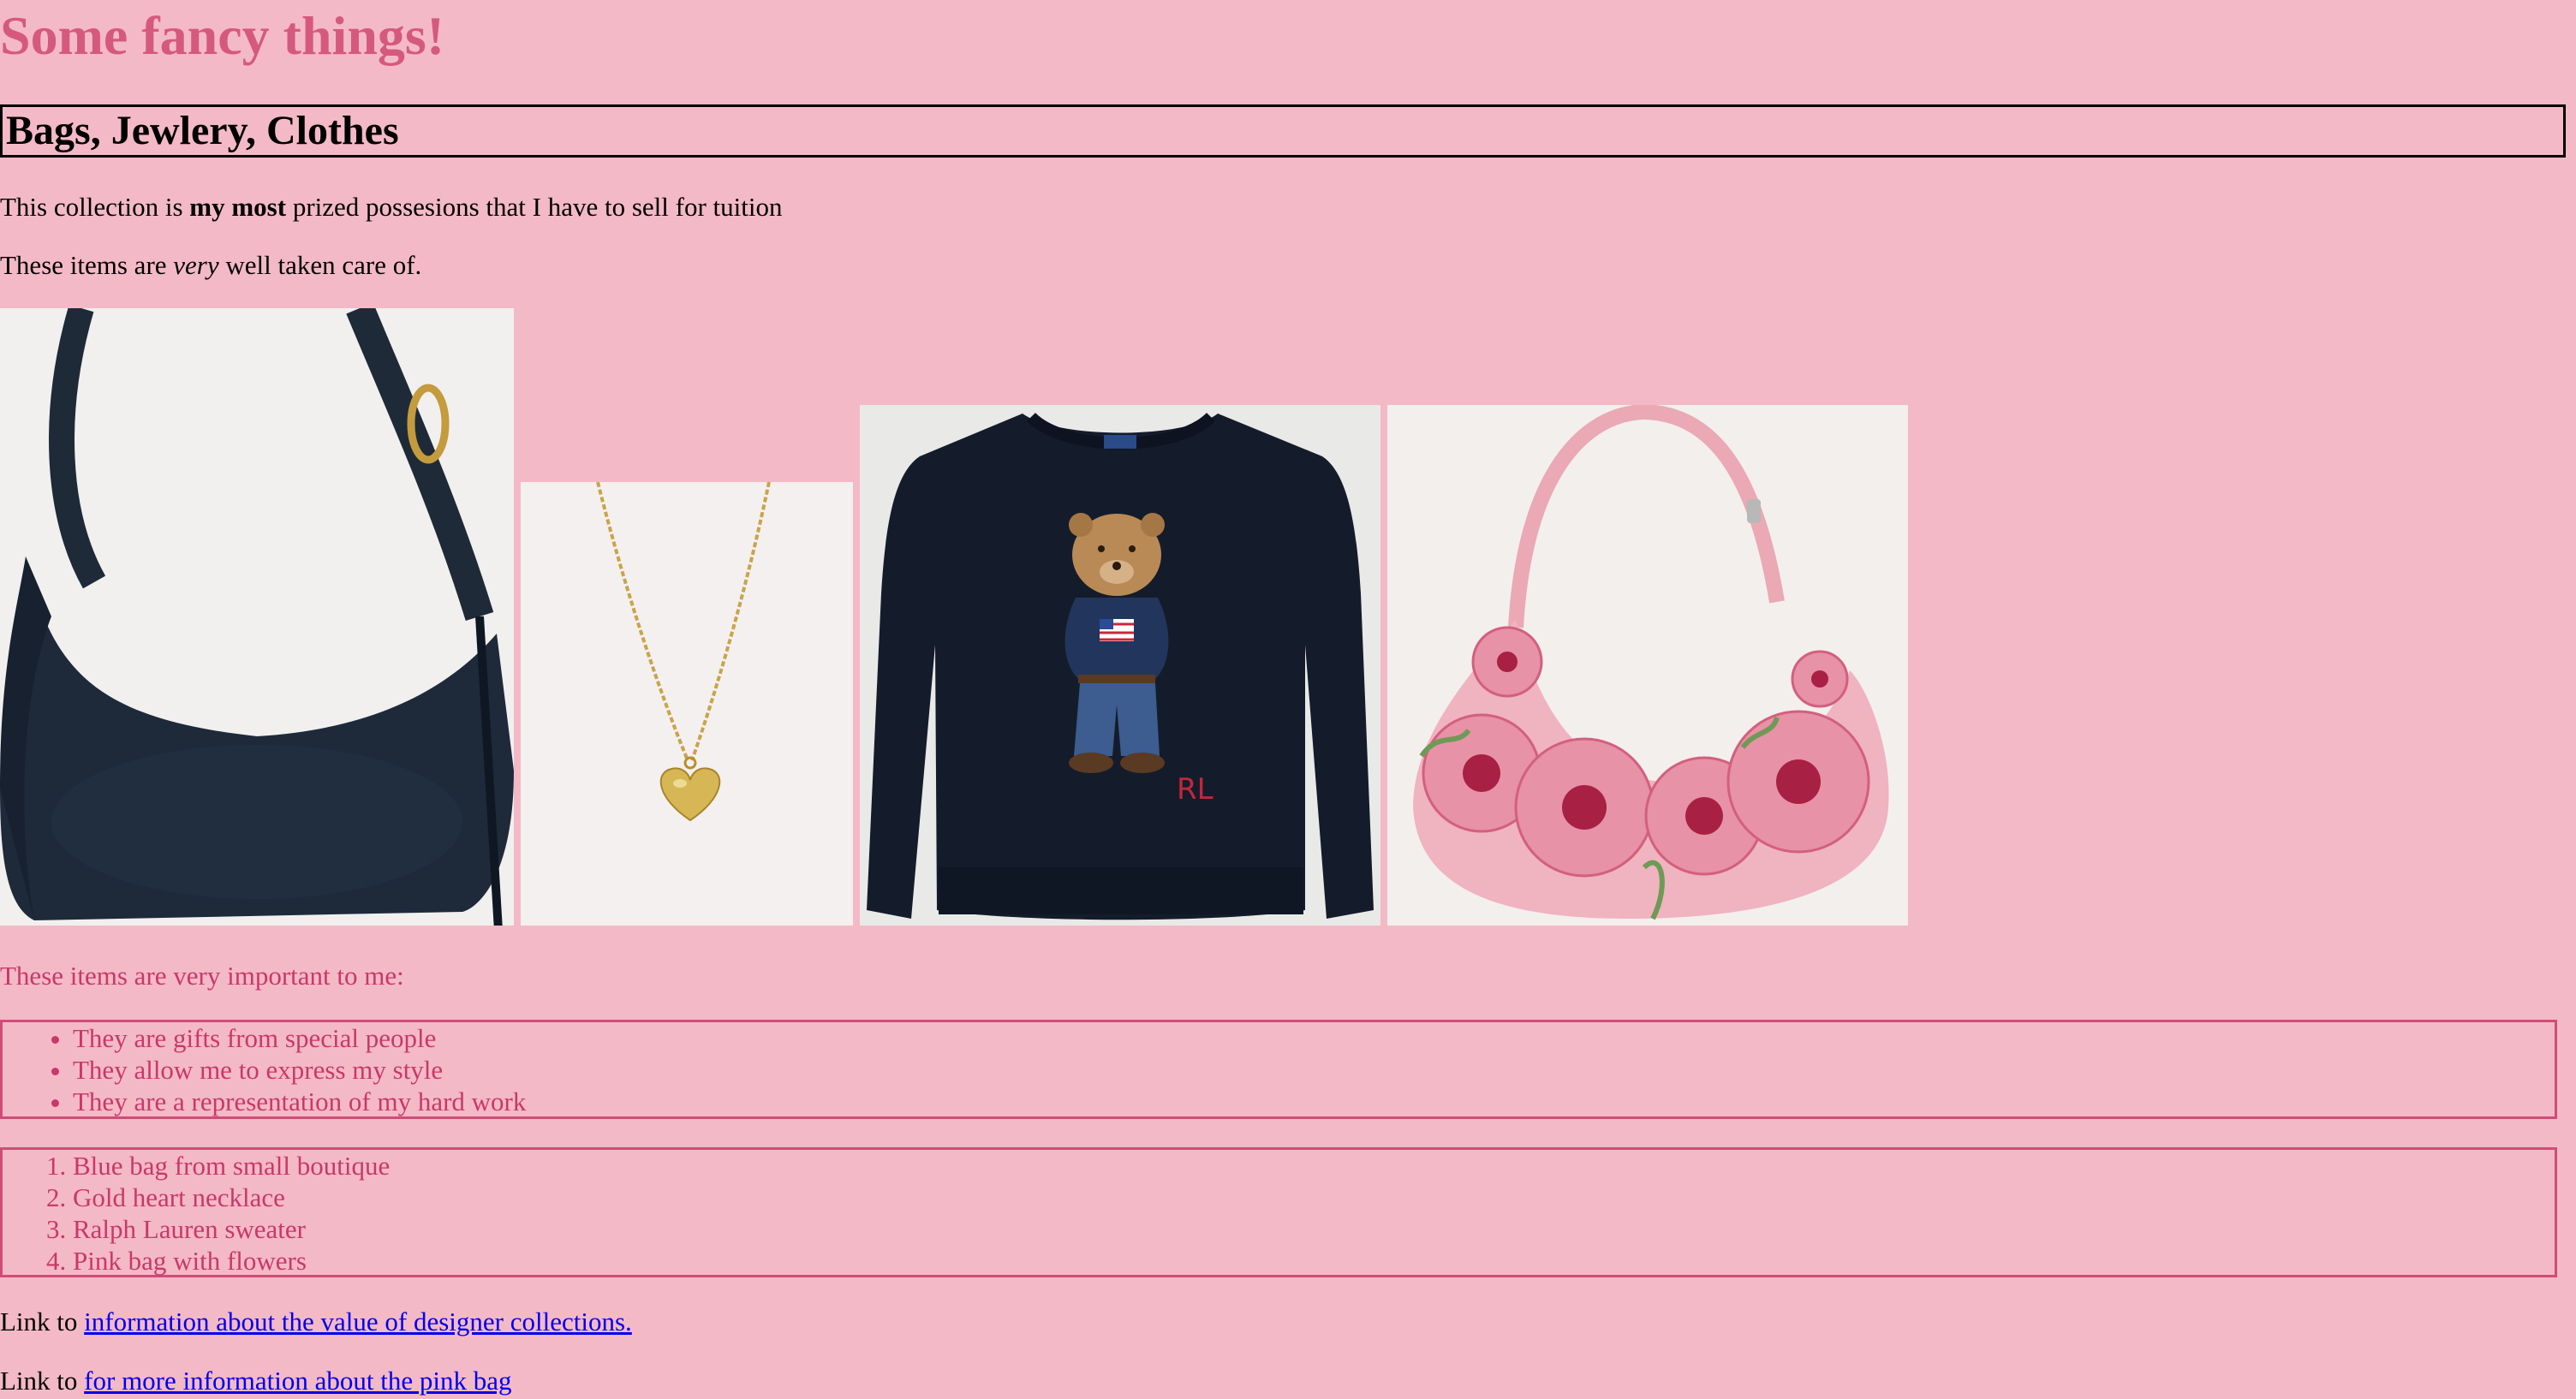 The height and width of the screenshot is (1399, 2576). What do you see at coordinates (1314, 1070) in the screenshot?
I see `list-item: They allow me to express my style` at bounding box center [1314, 1070].